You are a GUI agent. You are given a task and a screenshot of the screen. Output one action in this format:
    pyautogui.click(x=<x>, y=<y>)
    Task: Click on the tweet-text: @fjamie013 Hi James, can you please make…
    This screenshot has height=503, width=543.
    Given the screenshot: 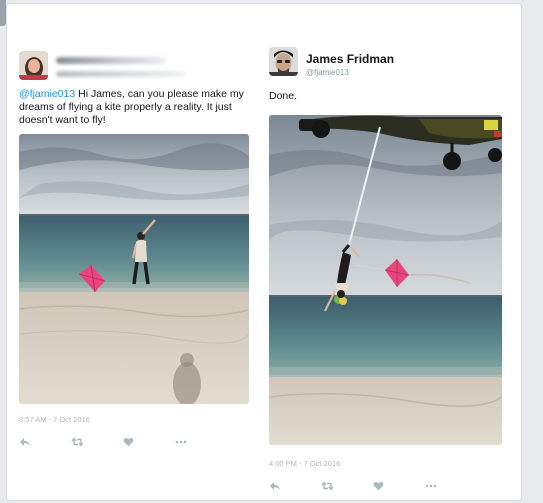 What is the action you would take?
    pyautogui.click(x=135, y=107)
    